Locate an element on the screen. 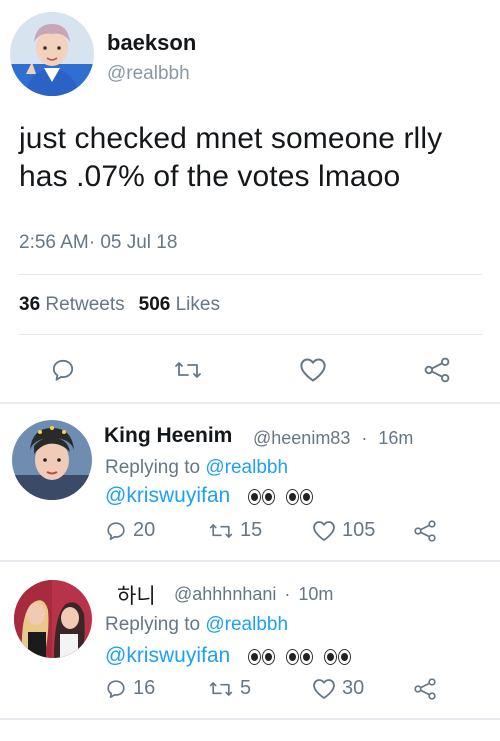 The height and width of the screenshot is (741, 500). retweet-count: 5 is located at coordinates (246, 688).